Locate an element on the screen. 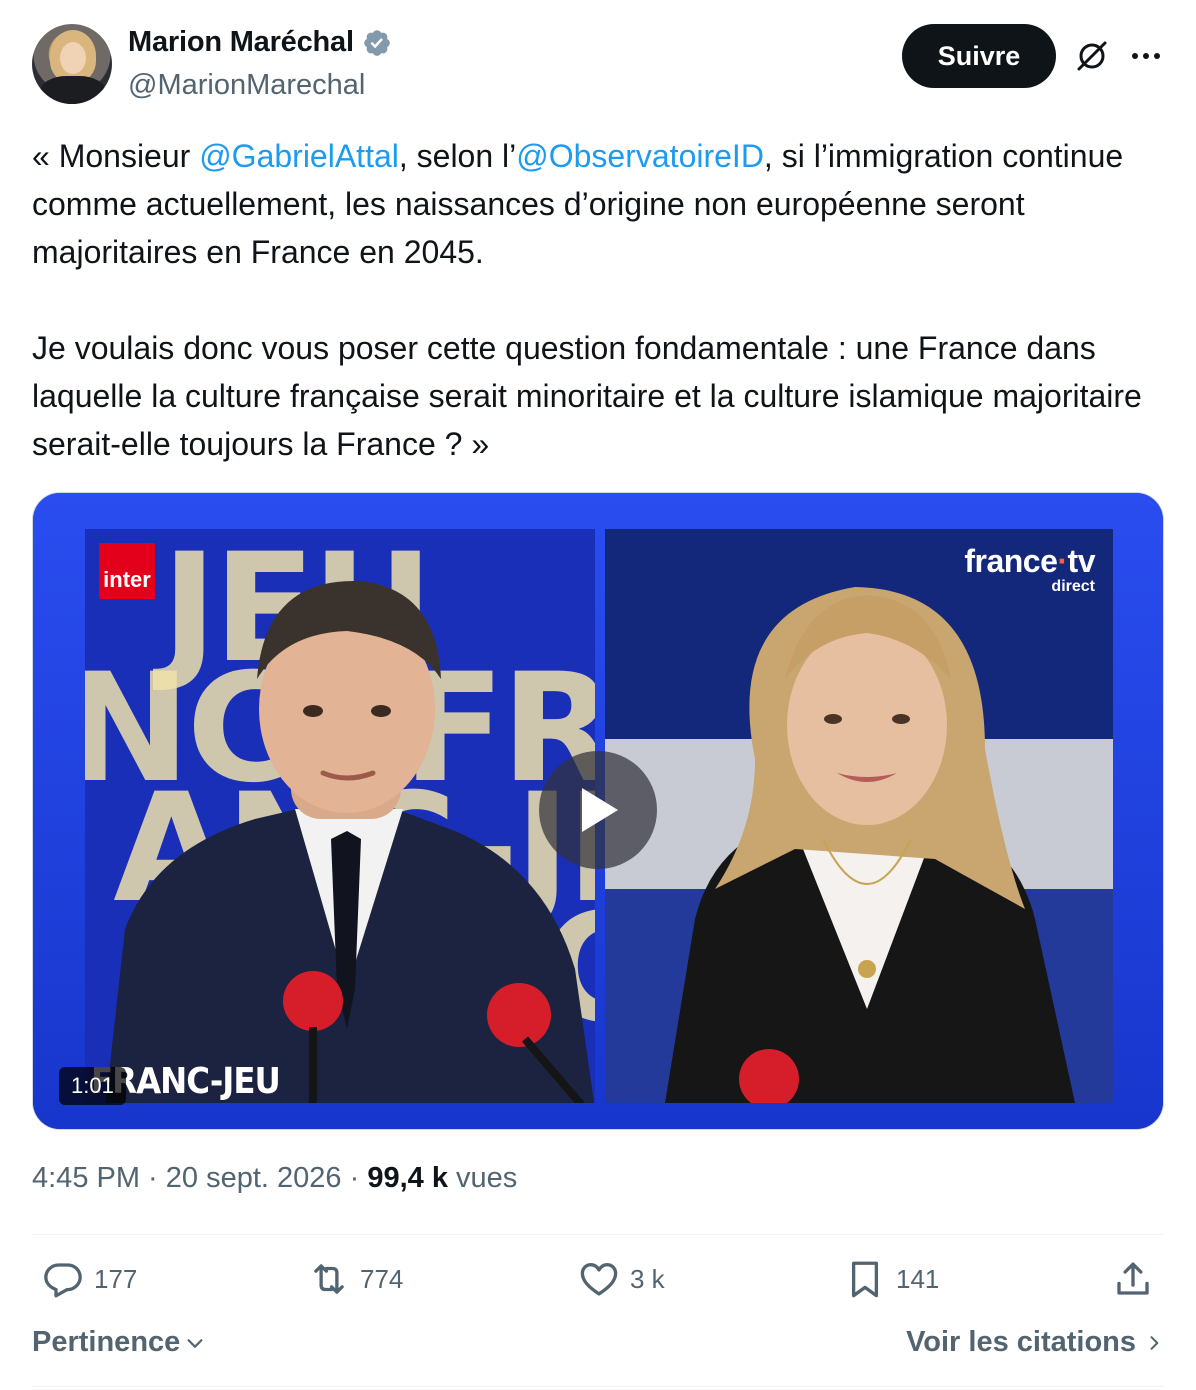  author-handle: @MarionMarechal is located at coordinates (246, 85).